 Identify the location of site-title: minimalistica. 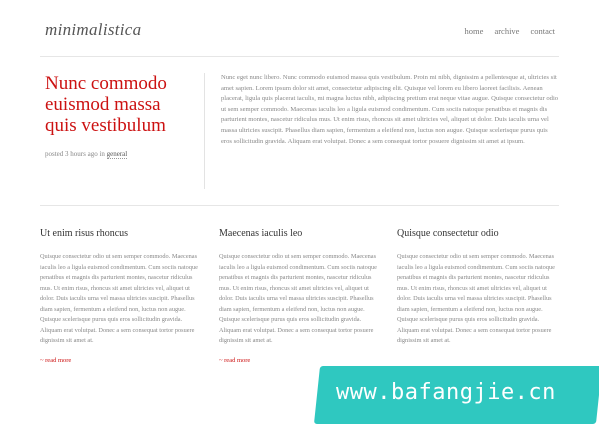
(93, 30).